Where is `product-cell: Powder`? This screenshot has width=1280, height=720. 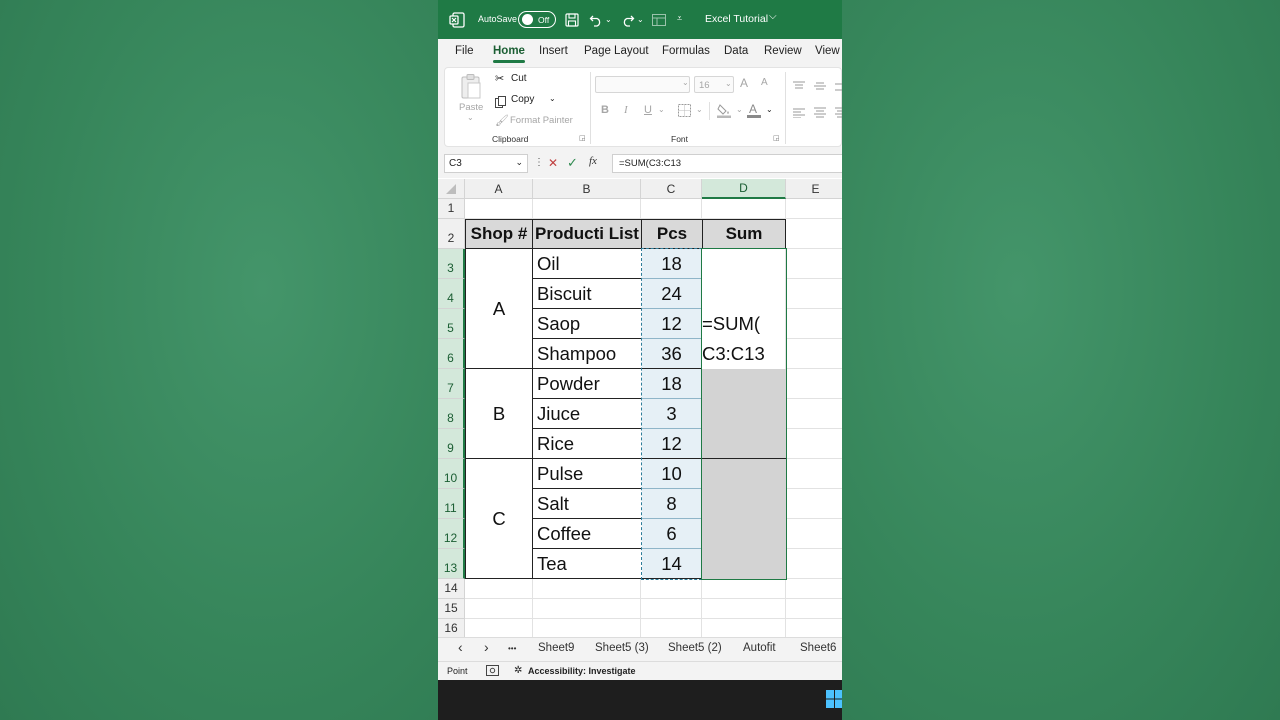 product-cell: Powder is located at coordinates (589, 384).